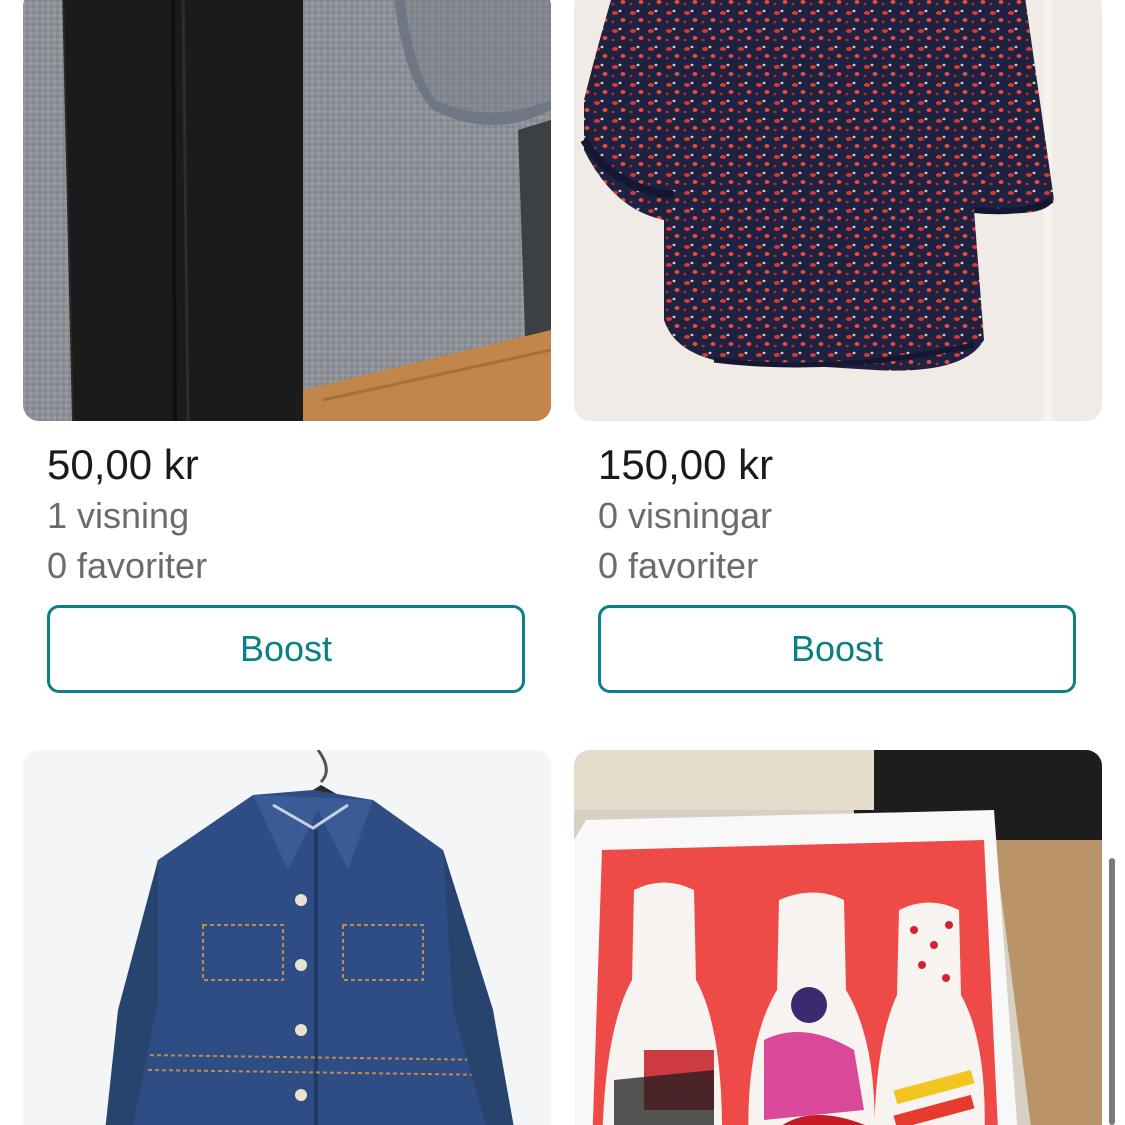  What do you see at coordinates (838, 566) in the screenshot?
I see `listing-info: 150,00 kr 0 visningar 0 favoriter Boost` at bounding box center [838, 566].